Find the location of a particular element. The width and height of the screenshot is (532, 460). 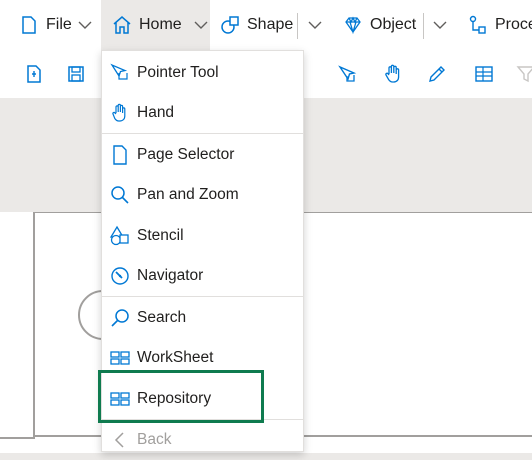

export-icon is located at coordinates (34, 74).